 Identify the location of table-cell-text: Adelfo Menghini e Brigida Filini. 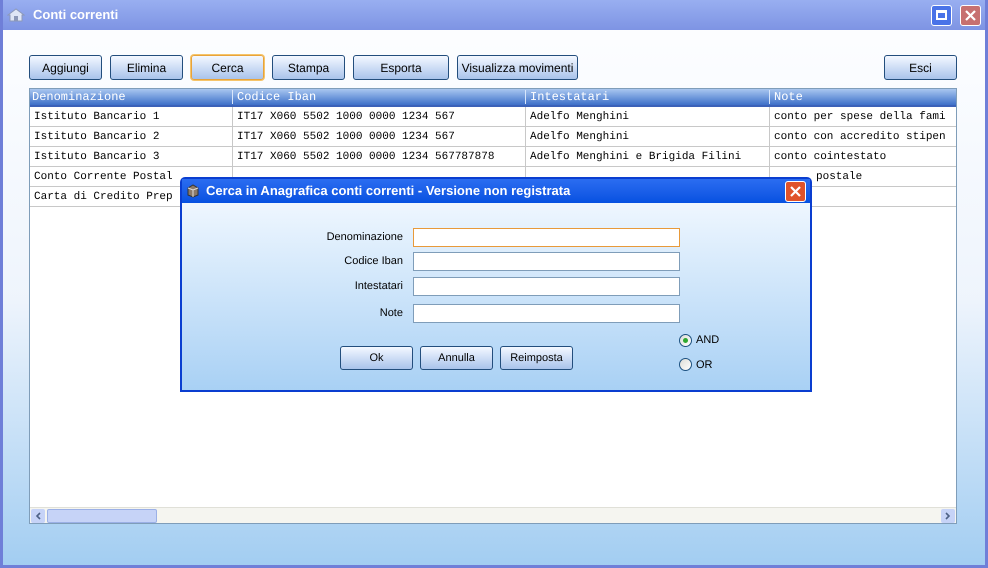
(636, 157).